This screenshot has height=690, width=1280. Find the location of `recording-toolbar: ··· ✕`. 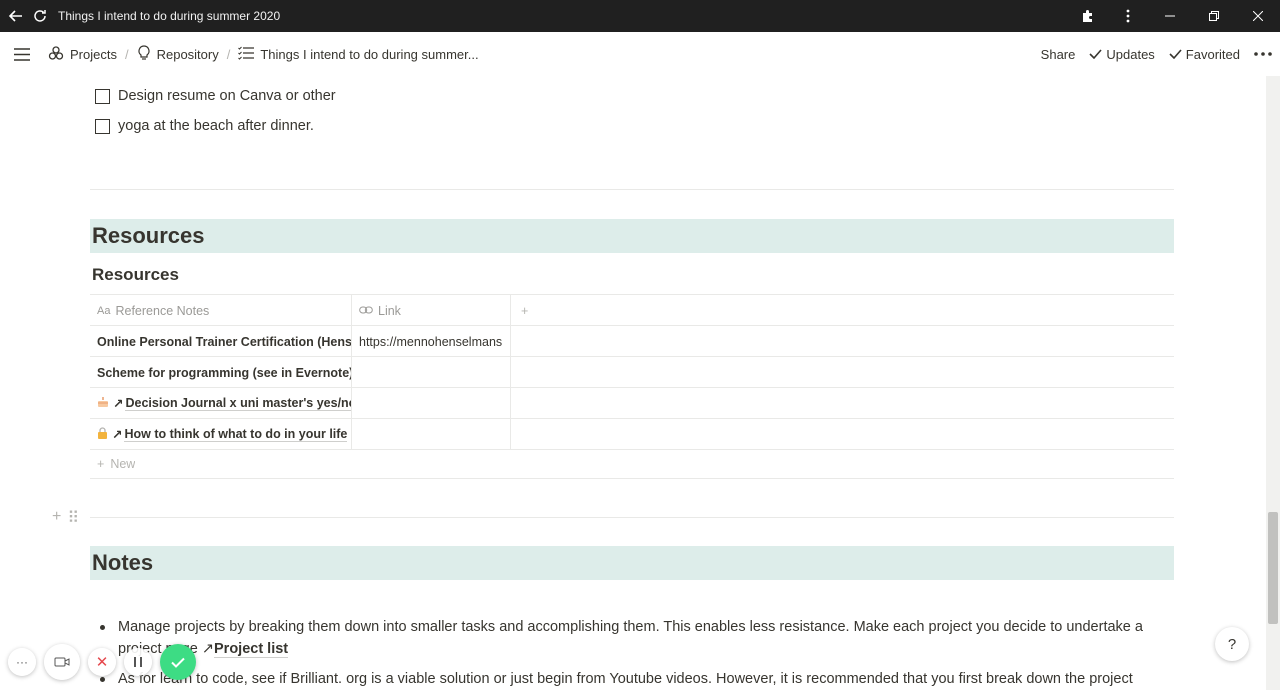

recording-toolbar: ··· ✕ is located at coordinates (102, 662).